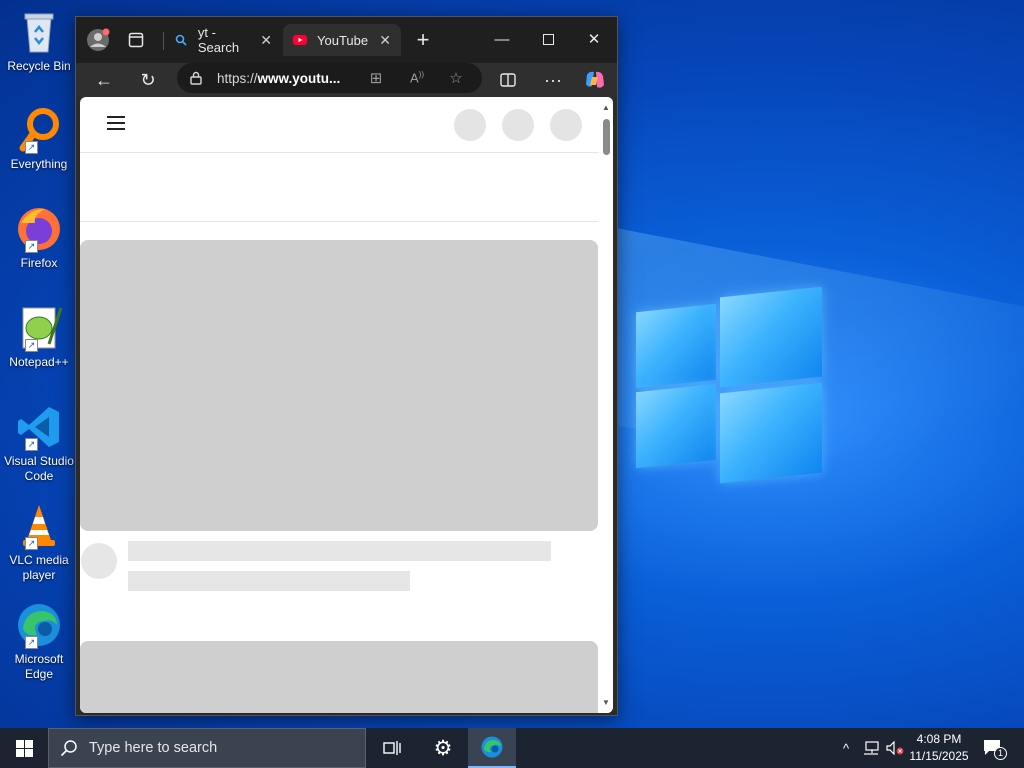 This screenshot has height=768, width=1024. I want to click on edge-icon, so click(492, 747).